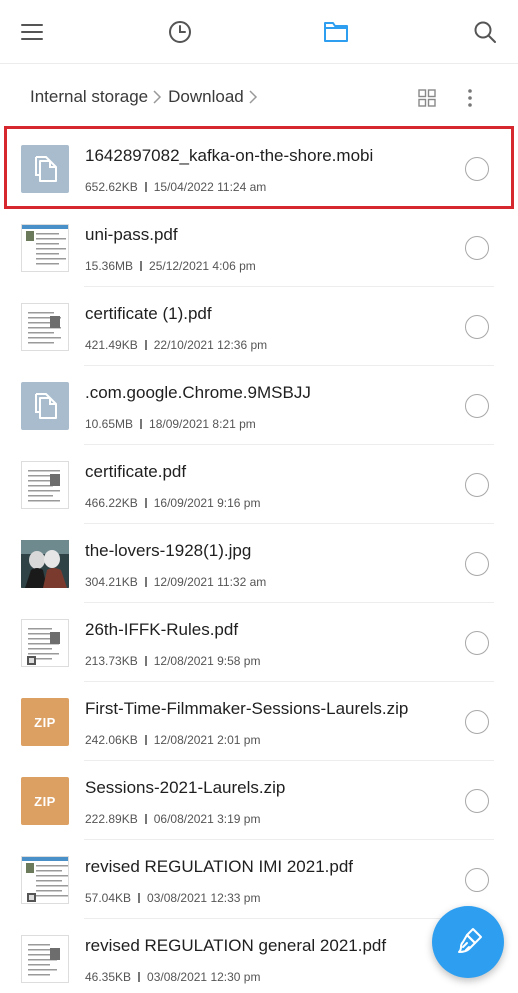  What do you see at coordinates (468, 942) in the screenshot?
I see `broom-clean-icon` at bounding box center [468, 942].